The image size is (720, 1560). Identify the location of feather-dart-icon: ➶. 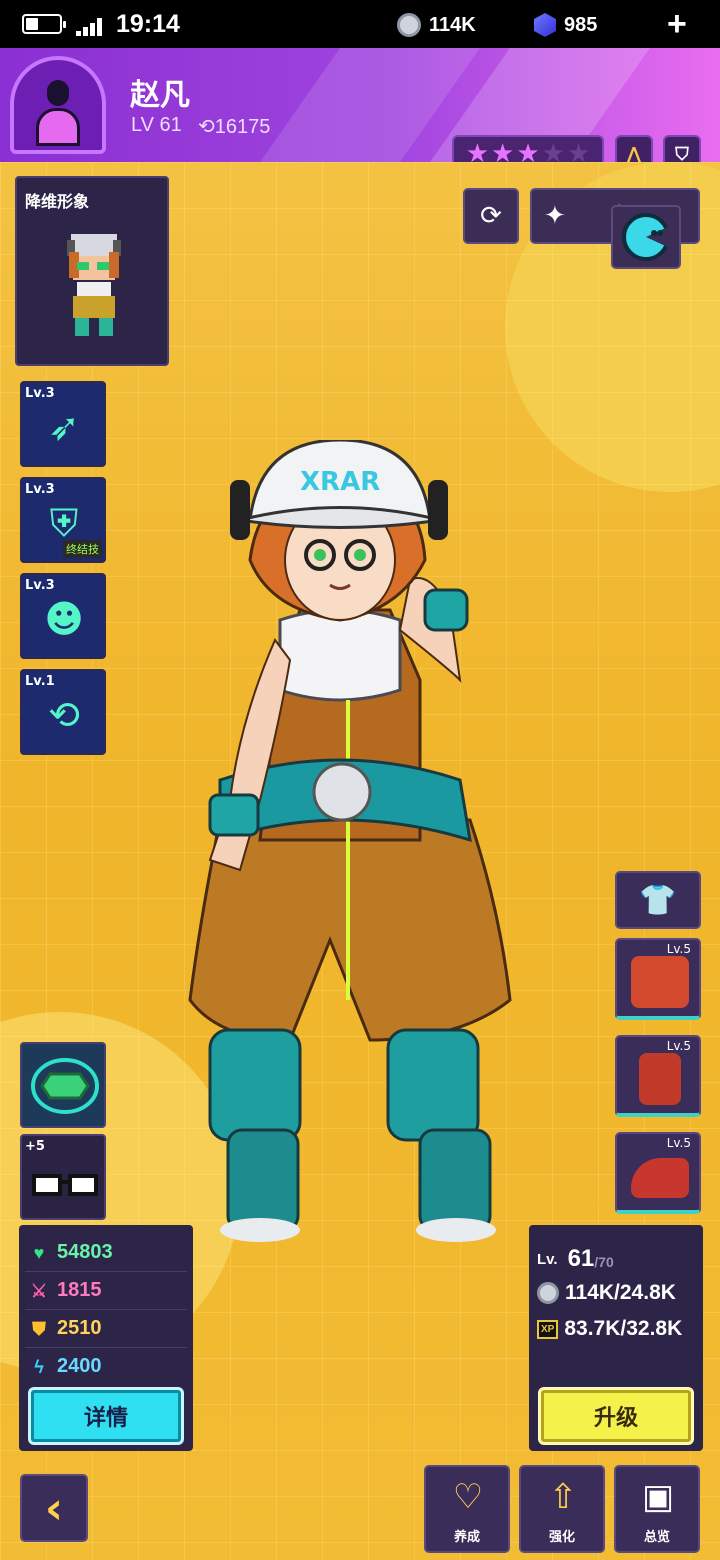
(64, 427).